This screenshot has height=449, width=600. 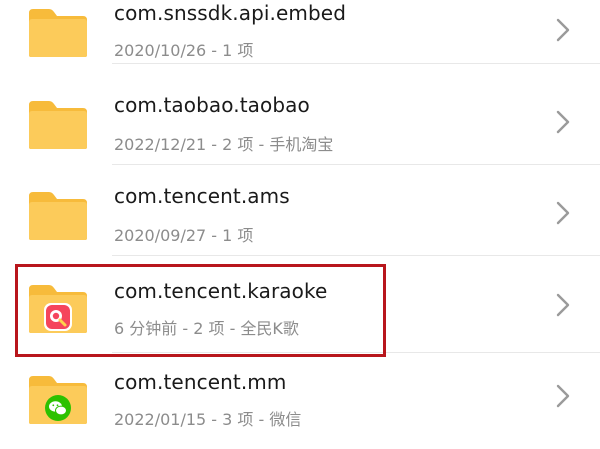 I want to click on file-meta: 2020/10/26 - 1 项, so click(x=184, y=50).